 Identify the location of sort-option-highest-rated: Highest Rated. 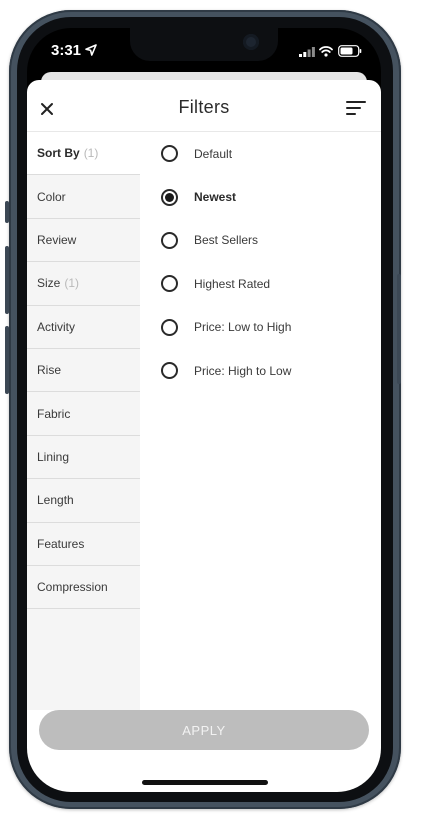
(260, 283).